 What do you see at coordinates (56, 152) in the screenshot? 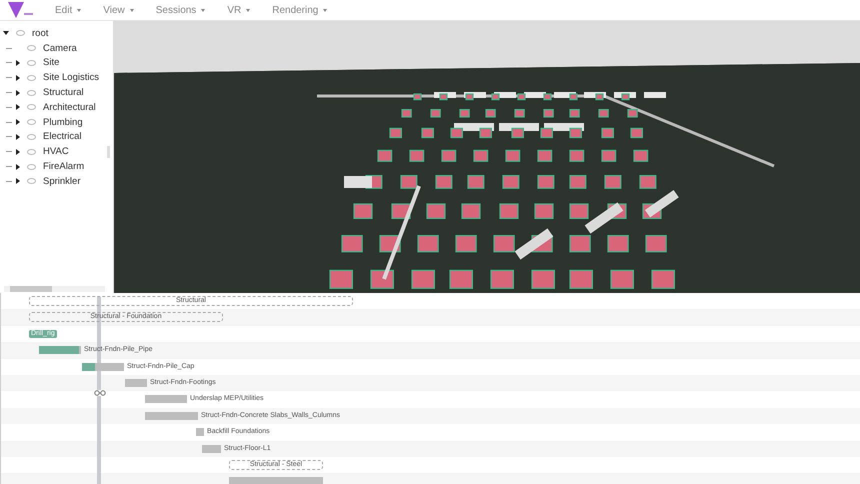
I see `tree-item: HVAC` at bounding box center [56, 152].